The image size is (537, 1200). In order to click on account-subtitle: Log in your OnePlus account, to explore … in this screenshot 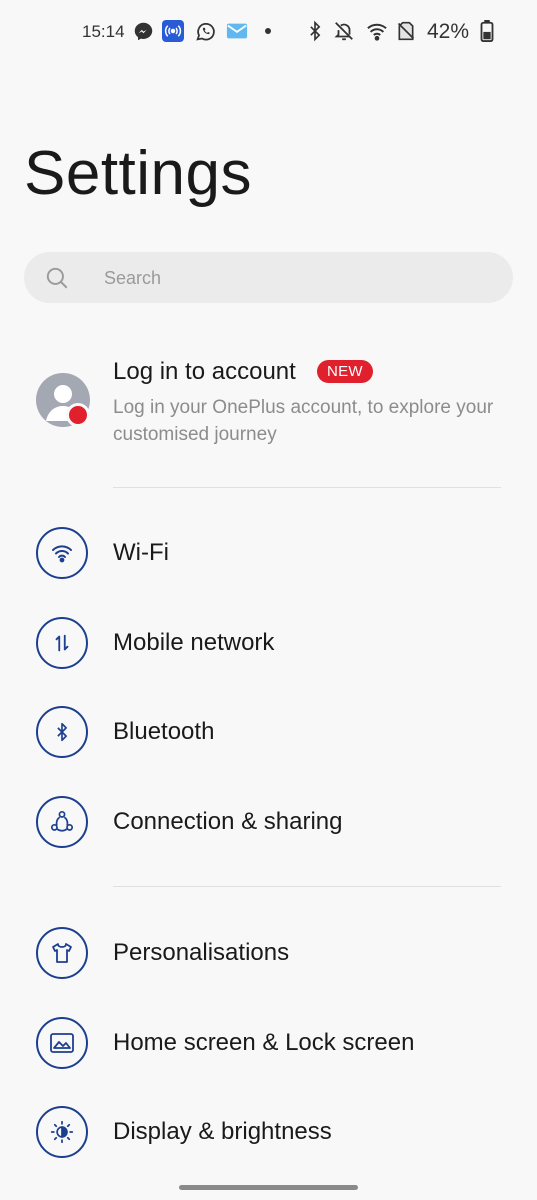, I will do `click(303, 421)`.